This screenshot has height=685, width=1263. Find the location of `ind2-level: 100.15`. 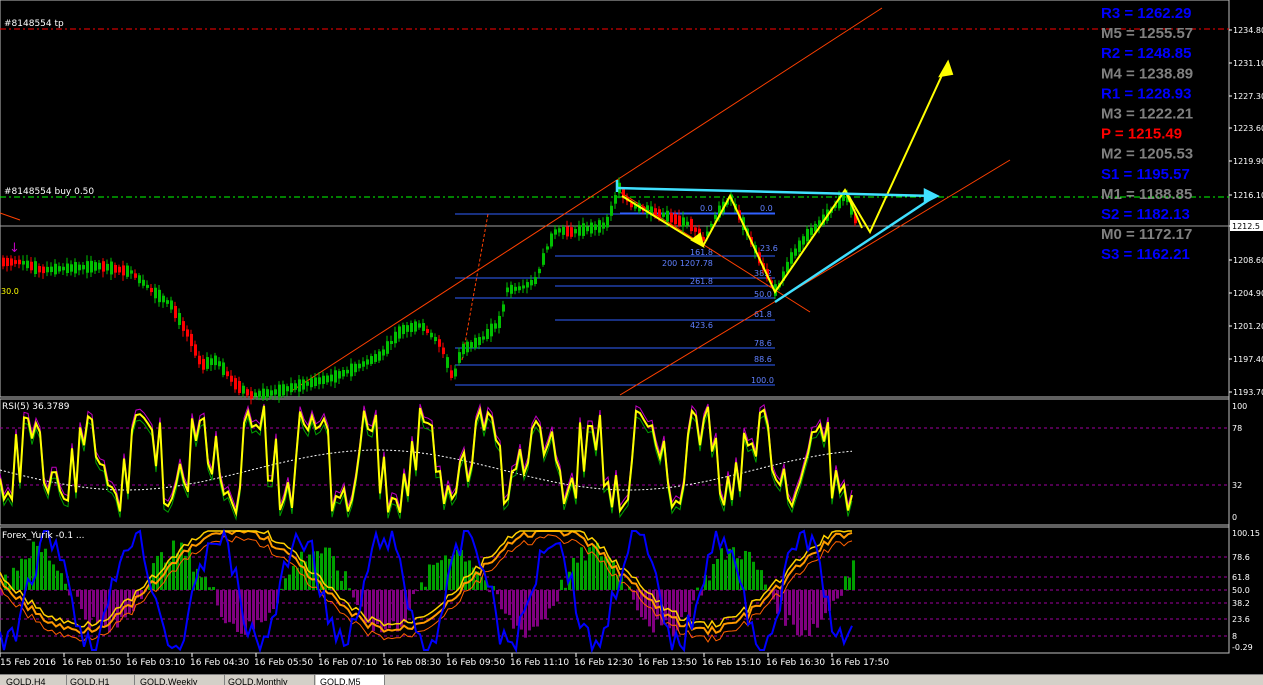

ind2-level: 100.15 is located at coordinates (1246, 533).